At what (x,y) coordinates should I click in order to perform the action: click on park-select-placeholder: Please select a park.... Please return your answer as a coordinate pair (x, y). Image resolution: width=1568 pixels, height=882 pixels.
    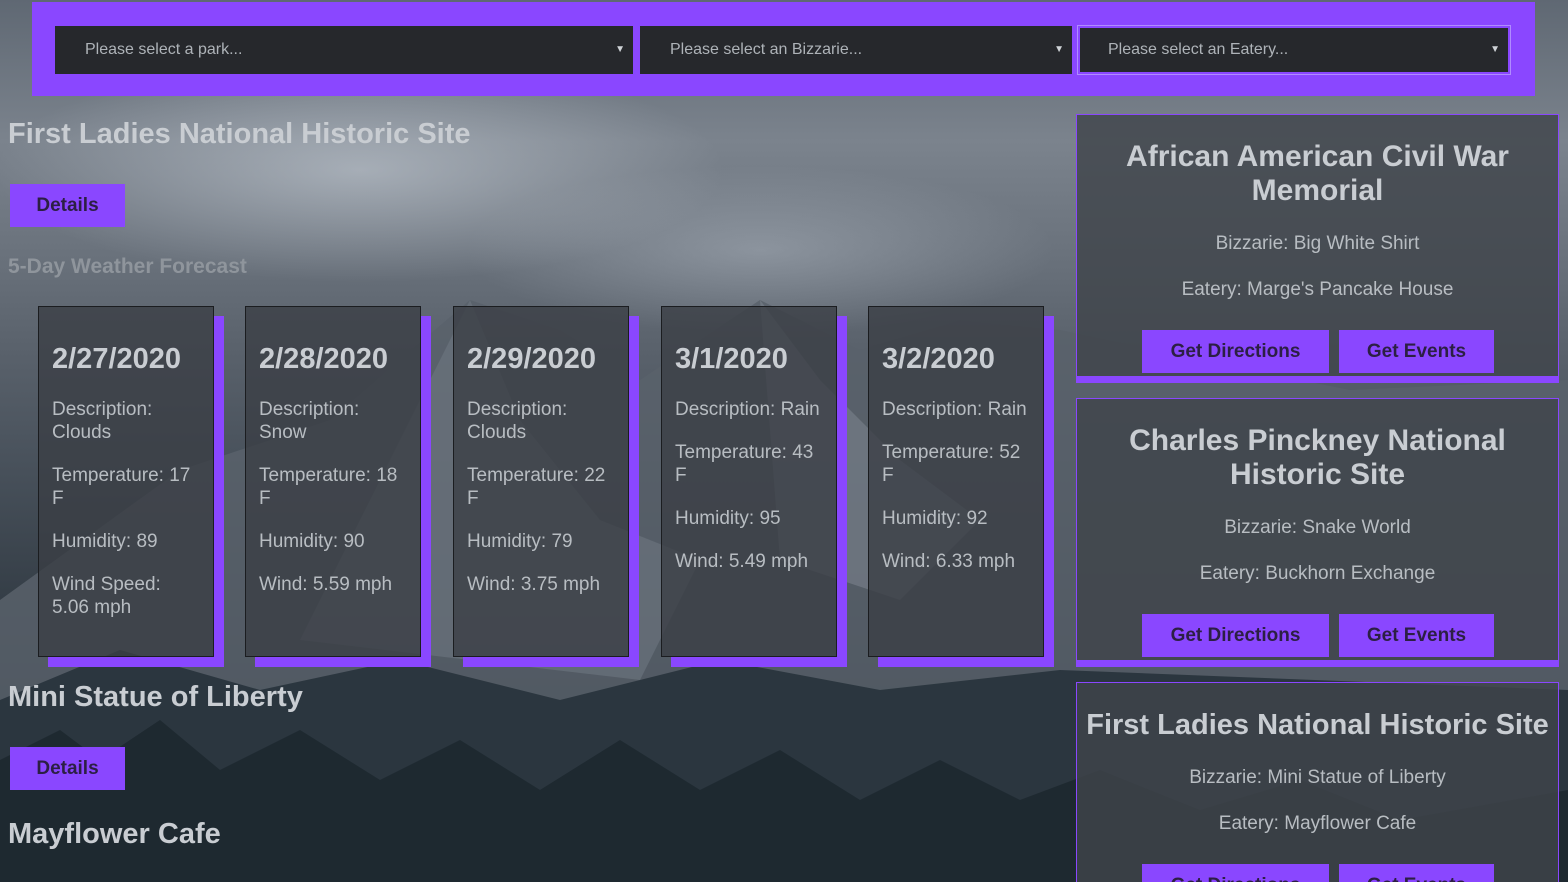
    Looking at the image, I should click on (164, 49).